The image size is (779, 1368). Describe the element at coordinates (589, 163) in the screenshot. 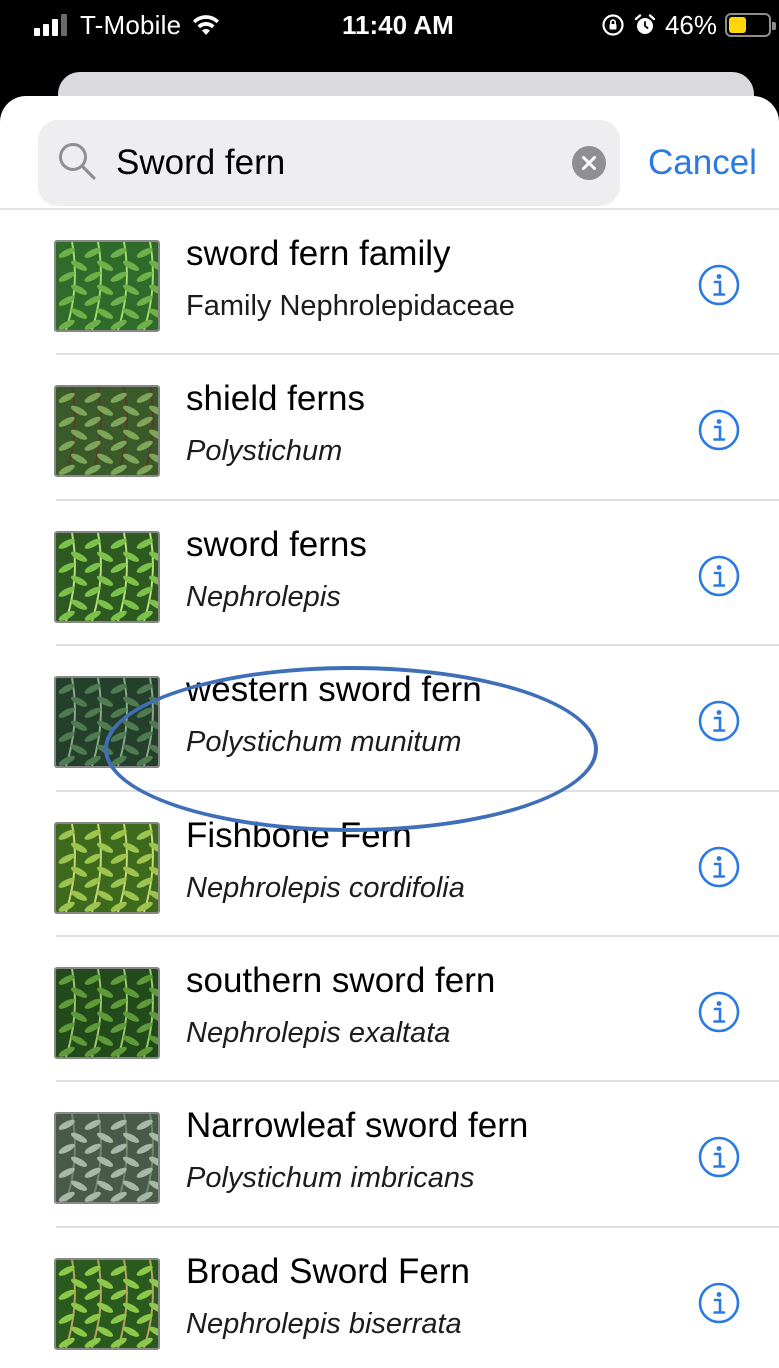

I see `clear-x-icon` at that location.